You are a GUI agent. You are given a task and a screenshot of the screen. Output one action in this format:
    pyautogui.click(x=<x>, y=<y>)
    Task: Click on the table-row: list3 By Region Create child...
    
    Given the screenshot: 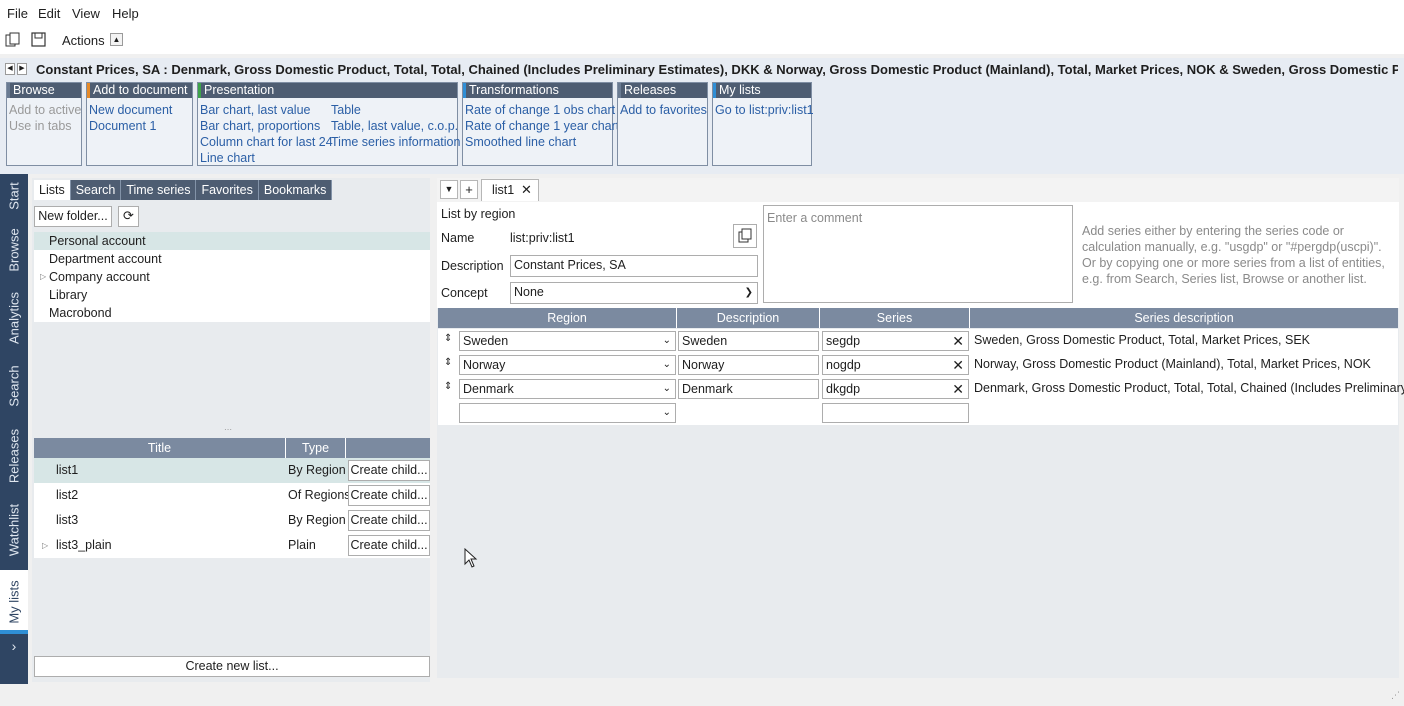 What is the action you would take?
    pyautogui.click(x=232, y=520)
    